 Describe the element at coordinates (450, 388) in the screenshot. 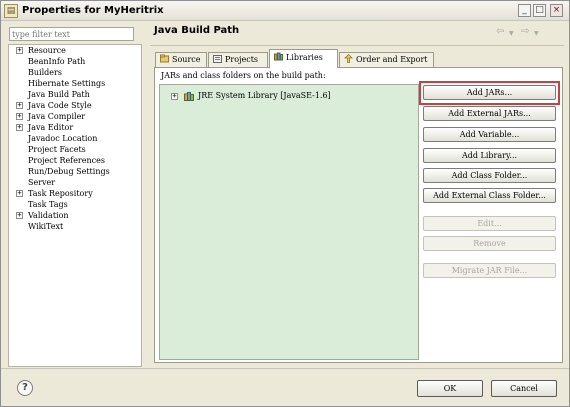

I see `ok-button: OK` at that location.